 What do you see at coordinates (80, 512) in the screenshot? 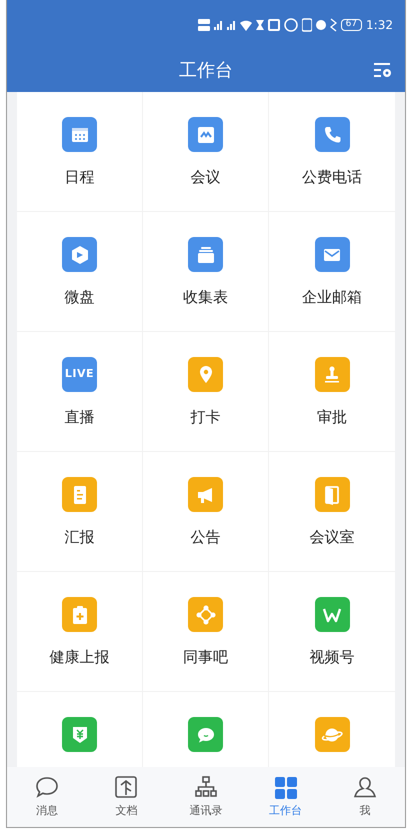
I see `app-tile: 汇报` at bounding box center [80, 512].